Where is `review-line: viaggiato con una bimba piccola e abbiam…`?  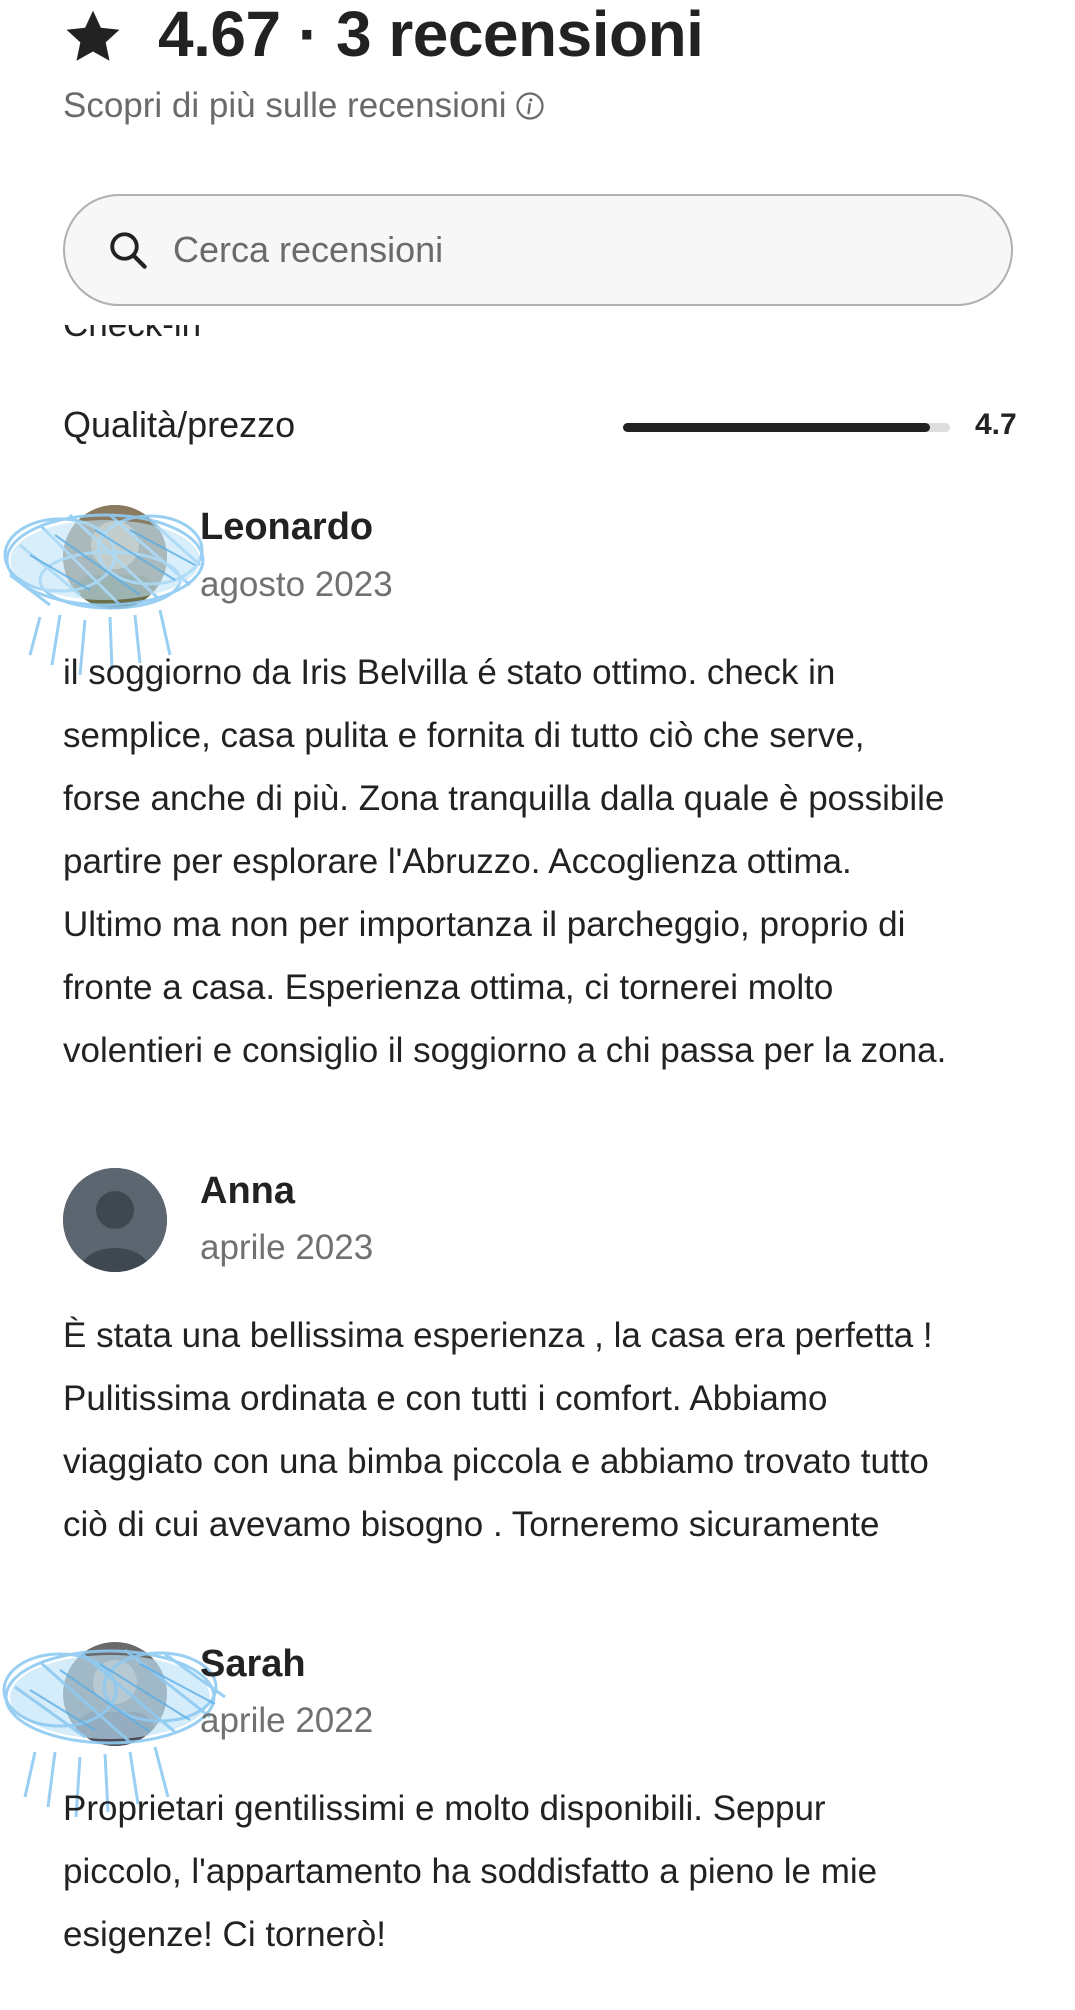
review-line: viaggiato con una bimba piccola e abbiam… is located at coordinates (496, 1461).